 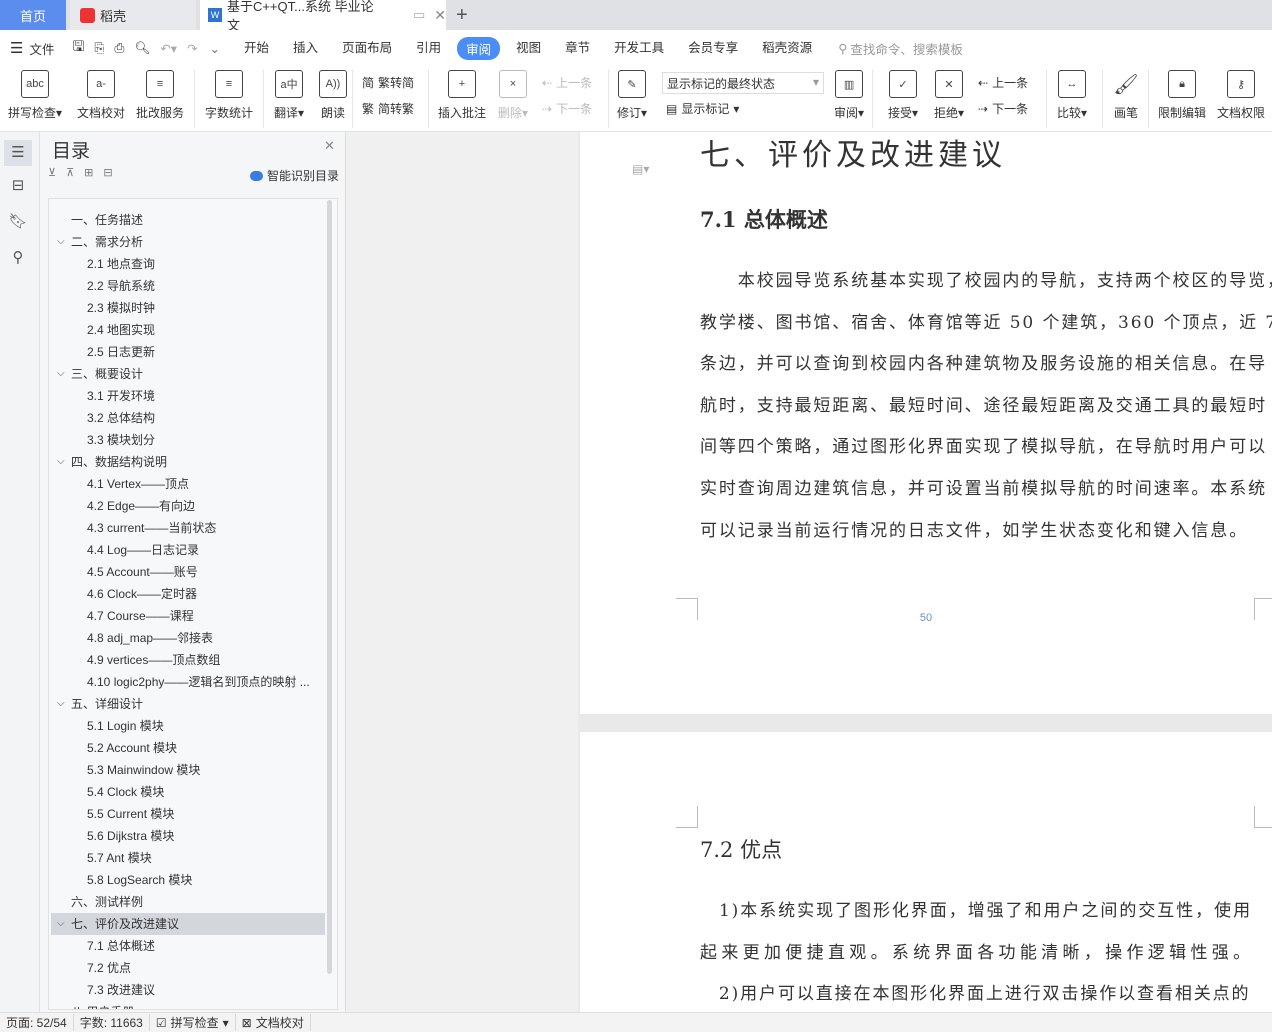 What do you see at coordinates (1003, 108) in the screenshot?
I see `next-change-button: ⇢ 下一条` at bounding box center [1003, 108].